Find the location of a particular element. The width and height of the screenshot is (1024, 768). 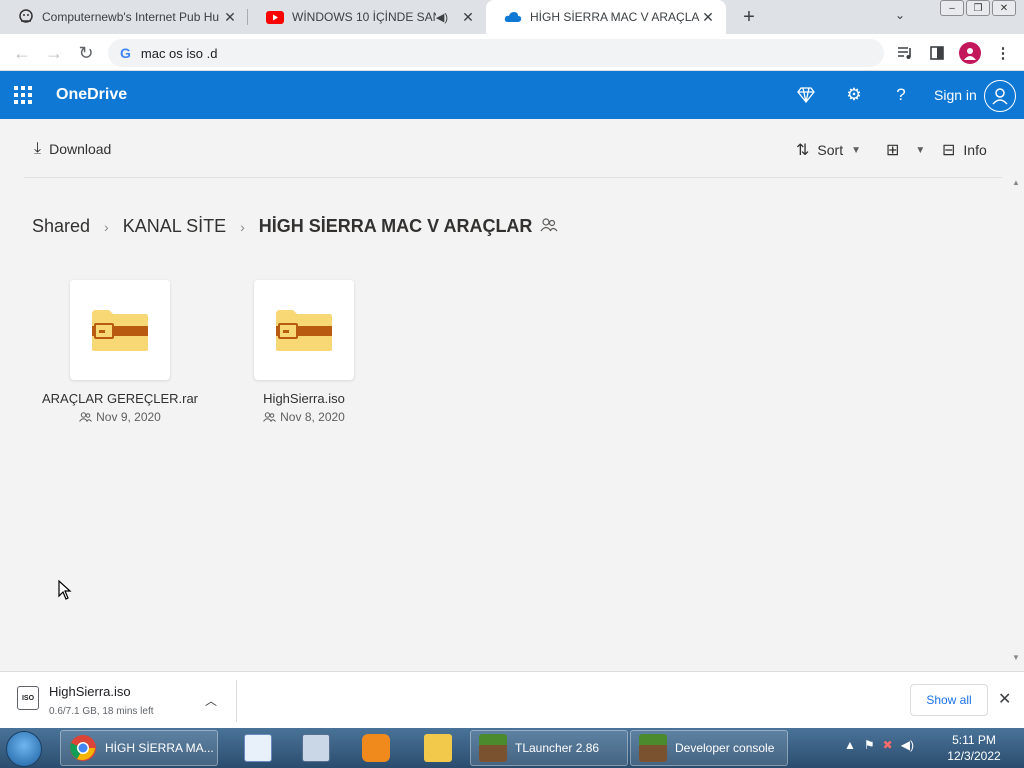

divider is located at coordinates (236, 701).